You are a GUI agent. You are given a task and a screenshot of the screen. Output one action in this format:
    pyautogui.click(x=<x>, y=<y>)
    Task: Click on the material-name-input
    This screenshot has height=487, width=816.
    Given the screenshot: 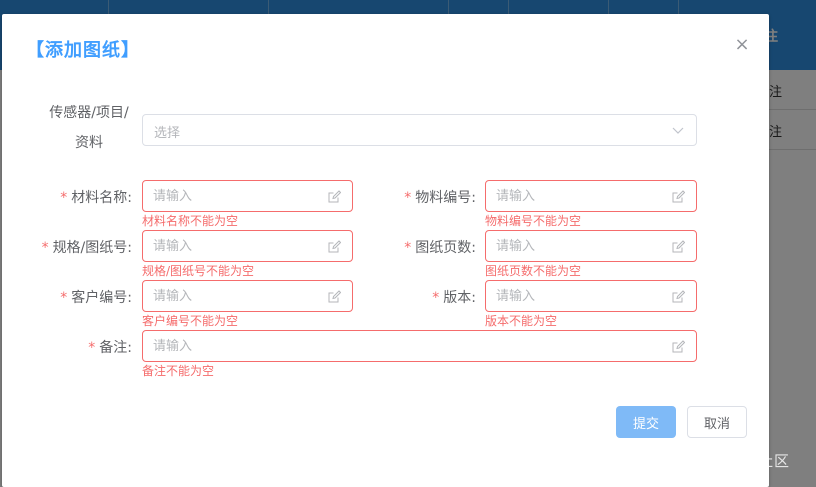 What is the action you would take?
    pyautogui.click(x=237, y=196)
    